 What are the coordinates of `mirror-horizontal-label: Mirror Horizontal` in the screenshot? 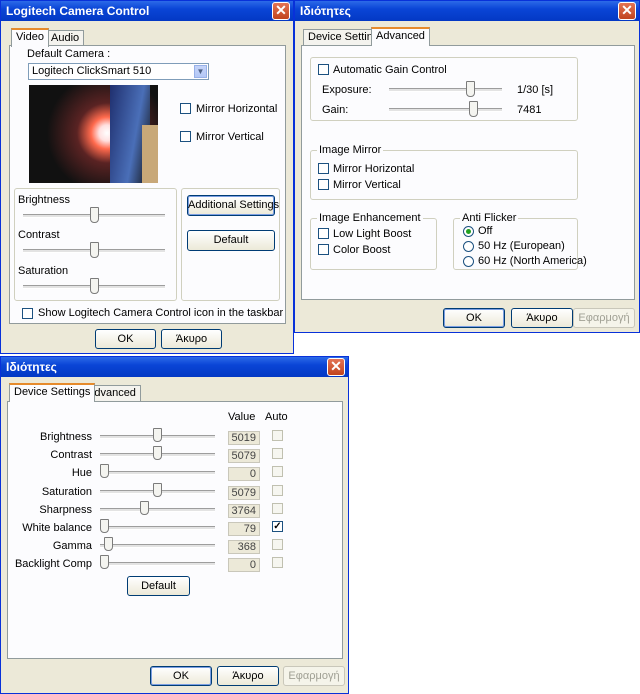 It's located at (374, 169).